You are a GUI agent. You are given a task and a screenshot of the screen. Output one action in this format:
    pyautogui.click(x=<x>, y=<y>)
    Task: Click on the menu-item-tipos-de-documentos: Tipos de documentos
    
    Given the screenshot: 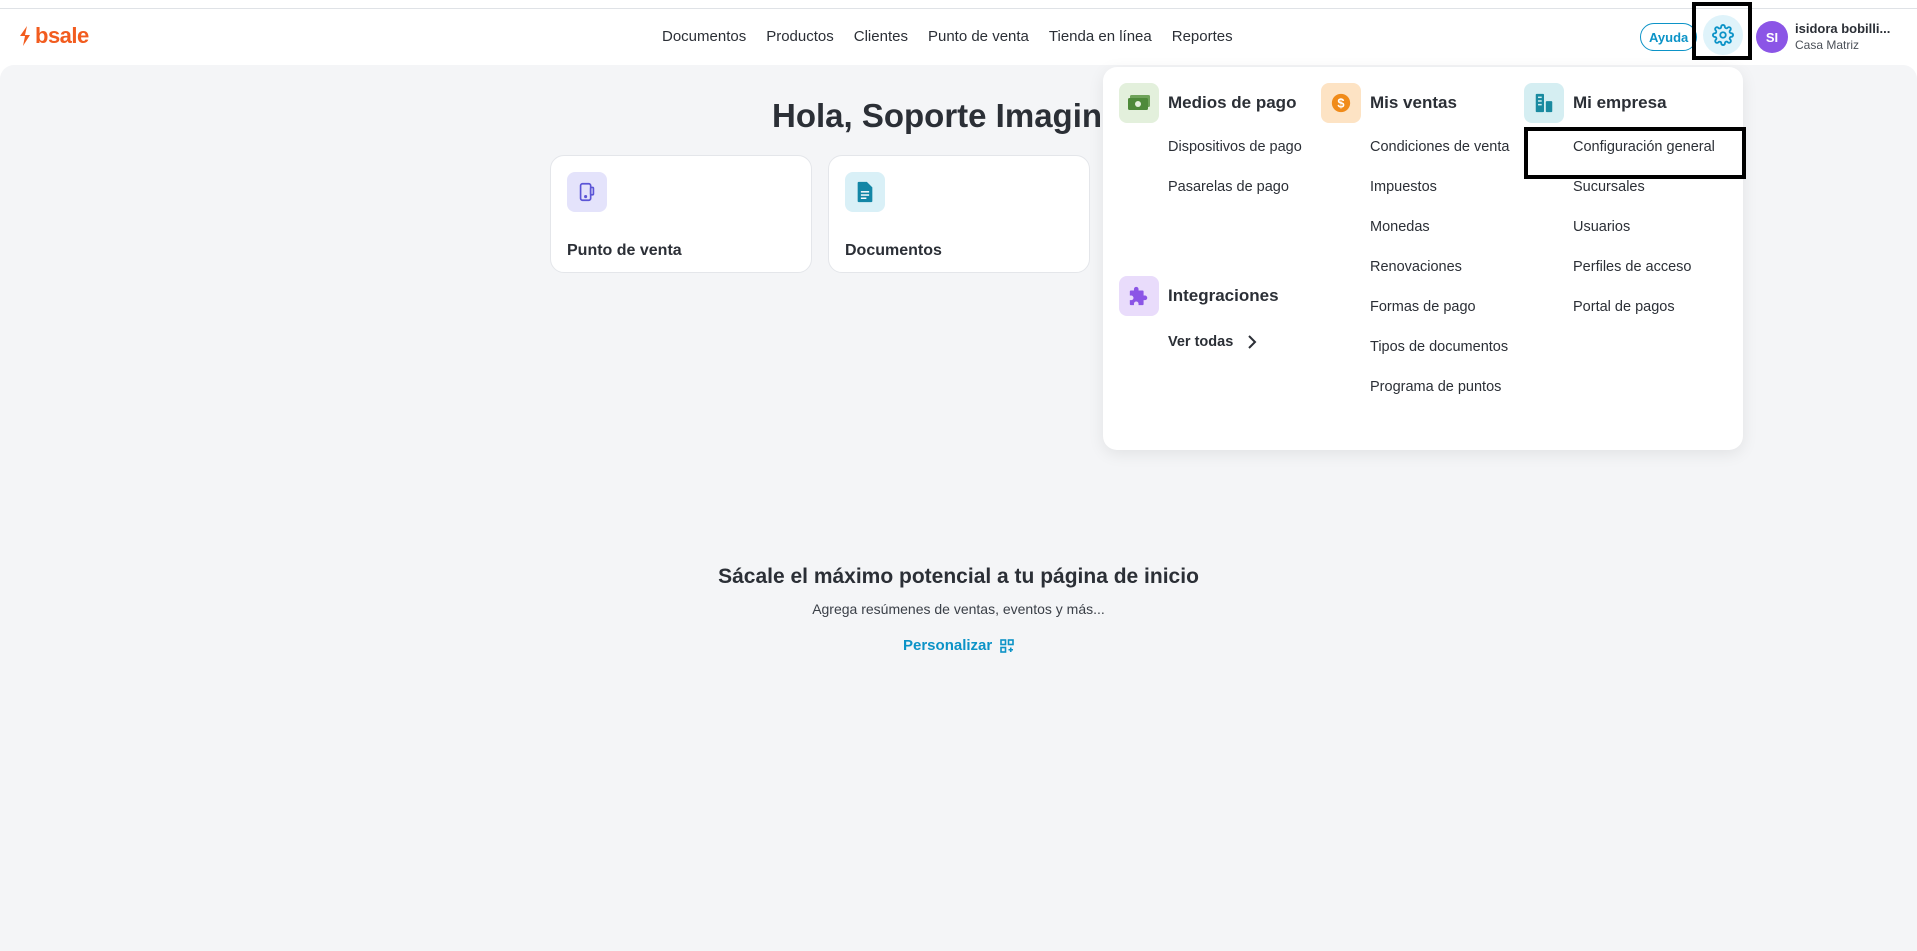 What is the action you would take?
    pyautogui.click(x=1439, y=357)
    